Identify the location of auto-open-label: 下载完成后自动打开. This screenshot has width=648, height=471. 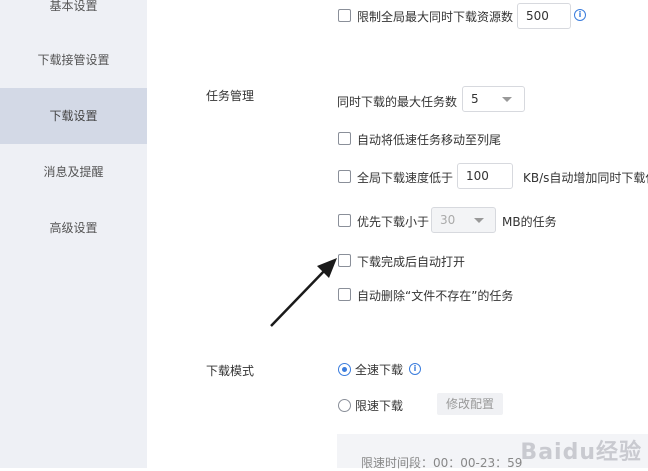
(411, 262).